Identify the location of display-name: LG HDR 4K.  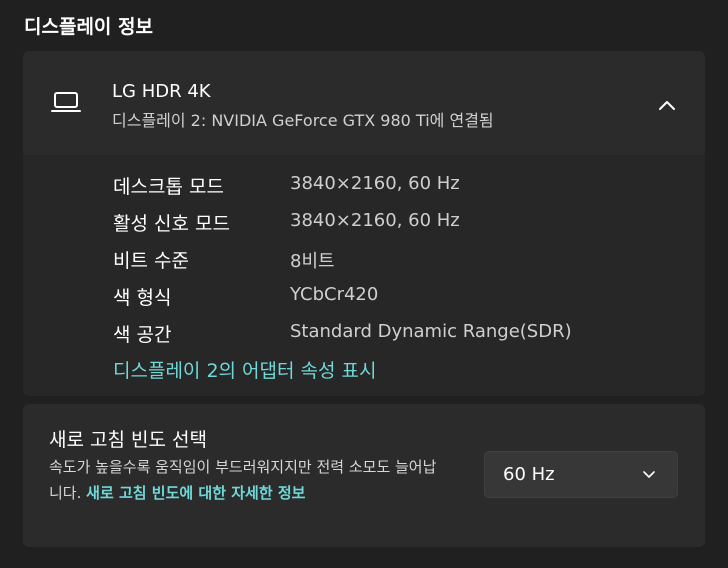
(161, 91).